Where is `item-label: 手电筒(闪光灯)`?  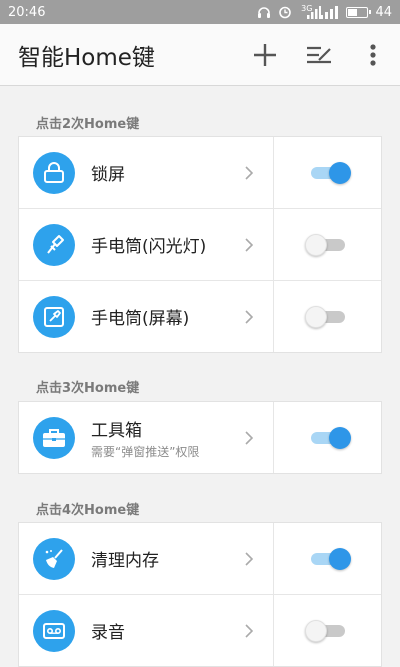
item-label: 手电筒(闪光灯) is located at coordinates (149, 247).